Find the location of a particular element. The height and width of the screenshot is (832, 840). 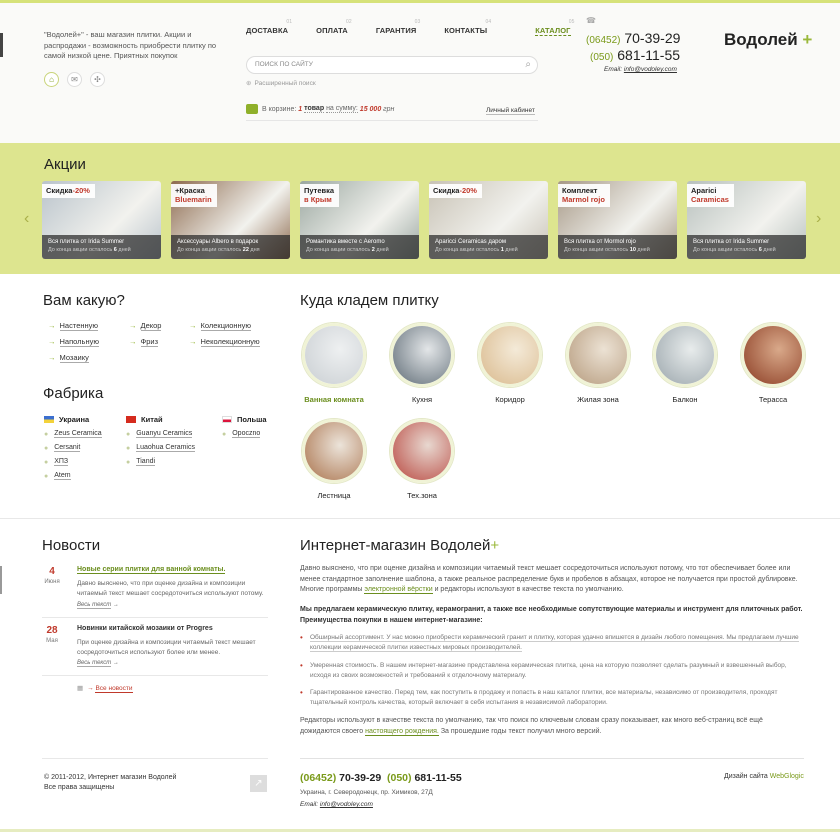

header-phone-1: (06452) 70-39-29 is located at coordinates (633, 38).